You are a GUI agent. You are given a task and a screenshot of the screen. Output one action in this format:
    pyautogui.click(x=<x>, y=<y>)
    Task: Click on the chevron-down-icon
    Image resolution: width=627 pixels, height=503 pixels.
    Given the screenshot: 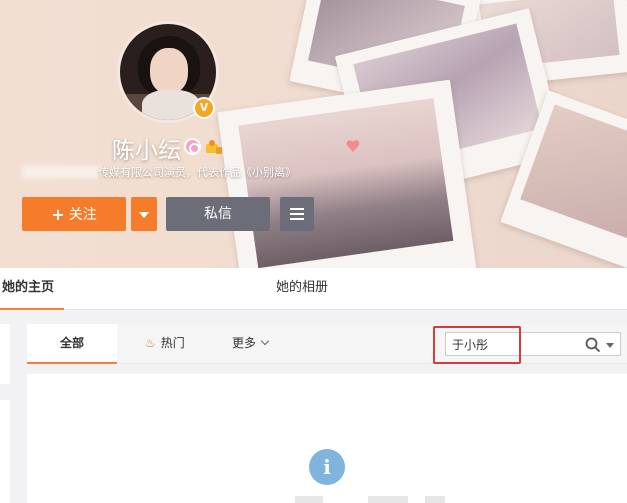 What is the action you would take?
    pyautogui.click(x=265, y=341)
    